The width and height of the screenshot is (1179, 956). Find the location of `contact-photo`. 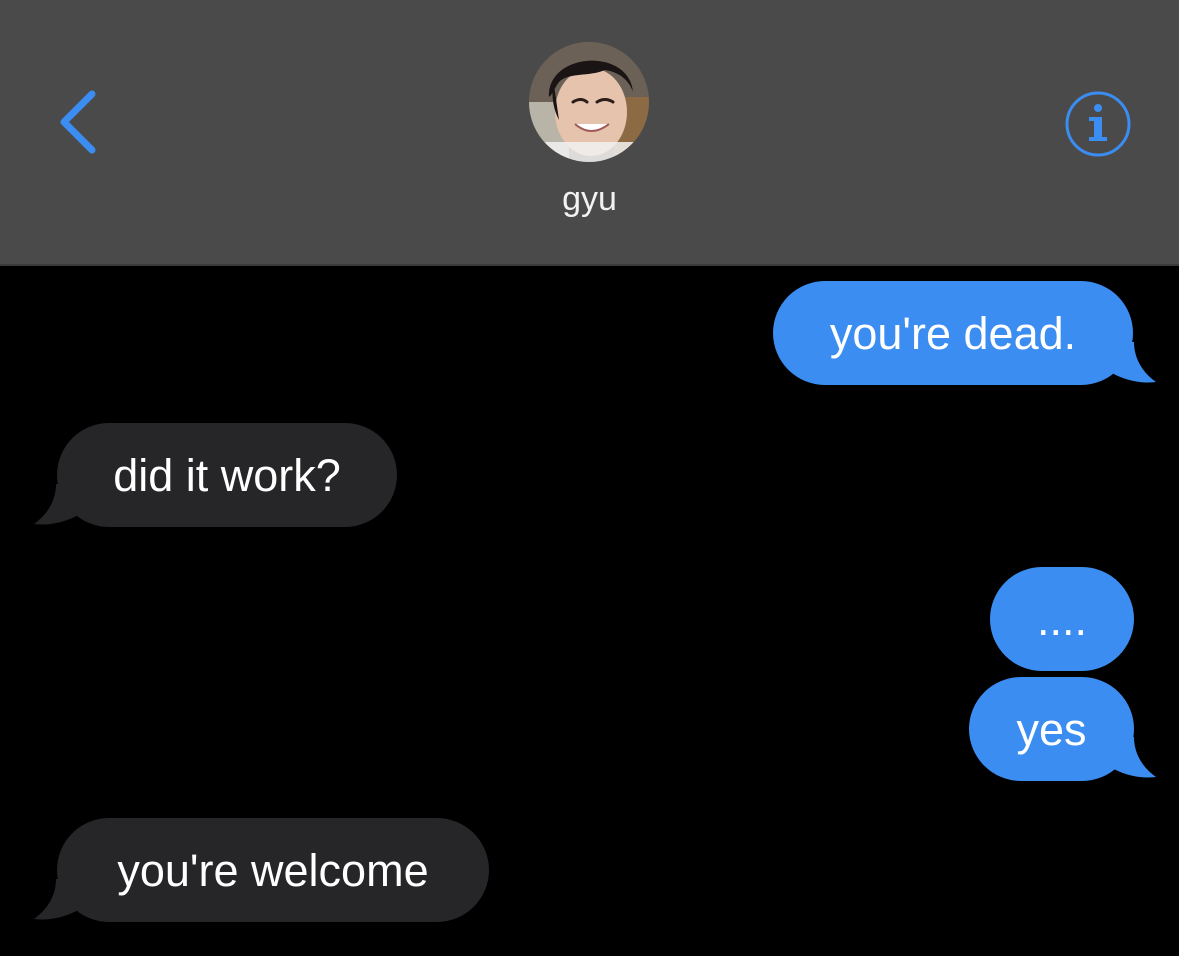

contact-photo is located at coordinates (589, 102).